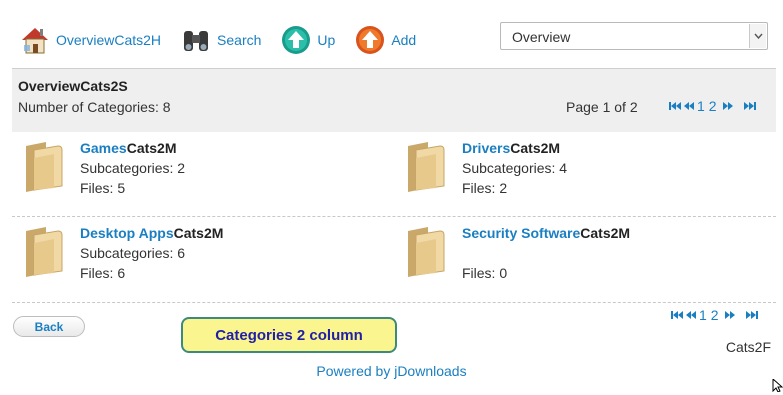  What do you see at coordinates (515, 168) in the screenshot?
I see `subcategory-count: Subcategories: 4` at bounding box center [515, 168].